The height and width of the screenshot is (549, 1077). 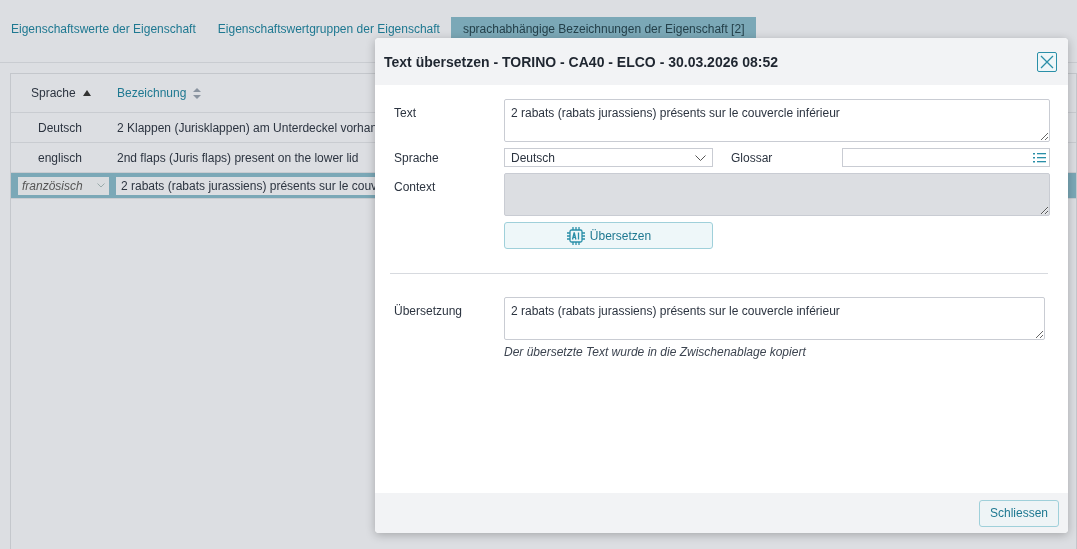 What do you see at coordinates (655, 352) in the screenshot?
I see `clipboard-note: Der übersetzte Text wurde in die Zwischenablage kopiert` at bounding box center [655, 352].